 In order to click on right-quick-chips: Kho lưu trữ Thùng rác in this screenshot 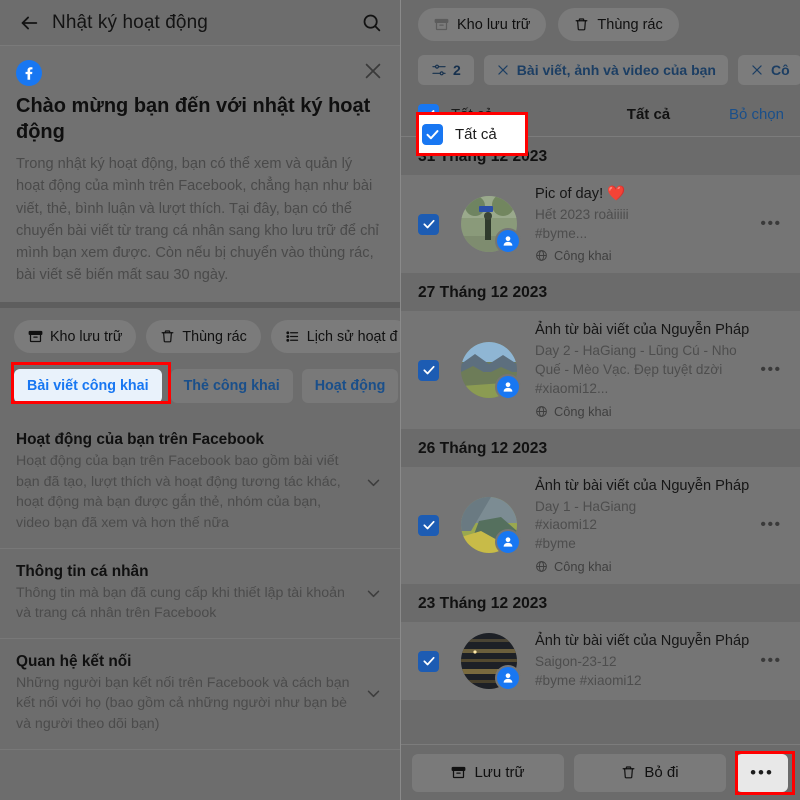, I will do `click(600, 25)`.